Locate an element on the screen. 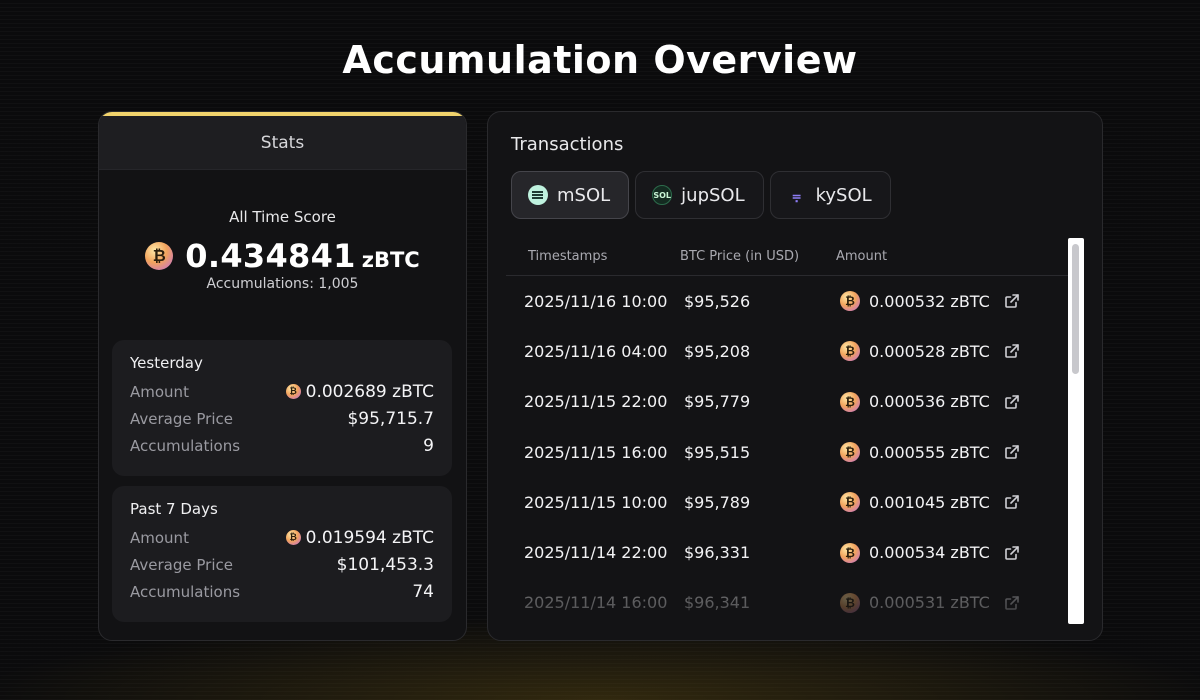 The height and width of the screenshot is (700, 1200). week-amount: ₿ 0.019594 zBTC is located at coordinates (359, 537).